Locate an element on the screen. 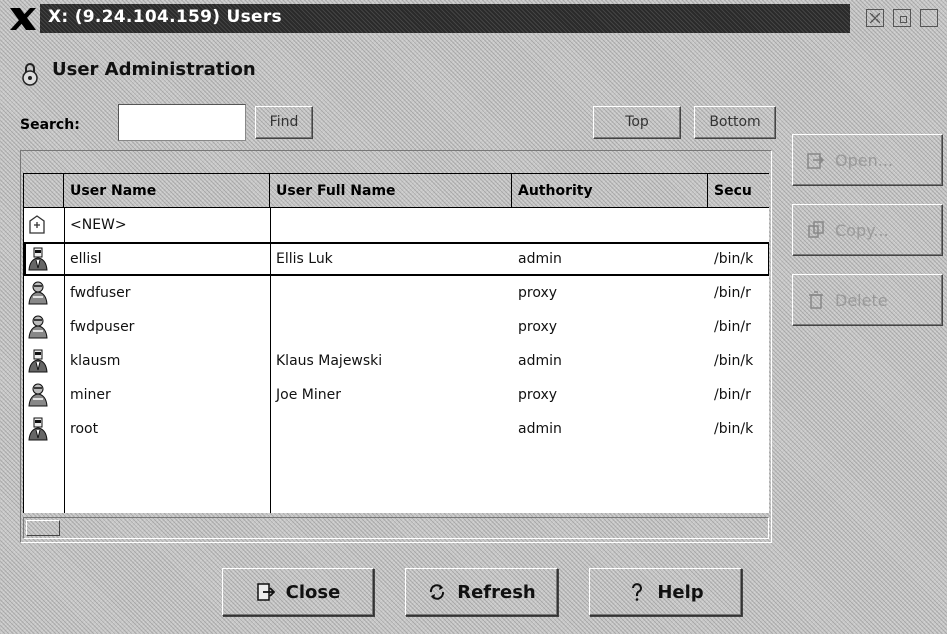 This screenshot has width=947, height=634. refresh-icon is located at coordinates (437, 592).